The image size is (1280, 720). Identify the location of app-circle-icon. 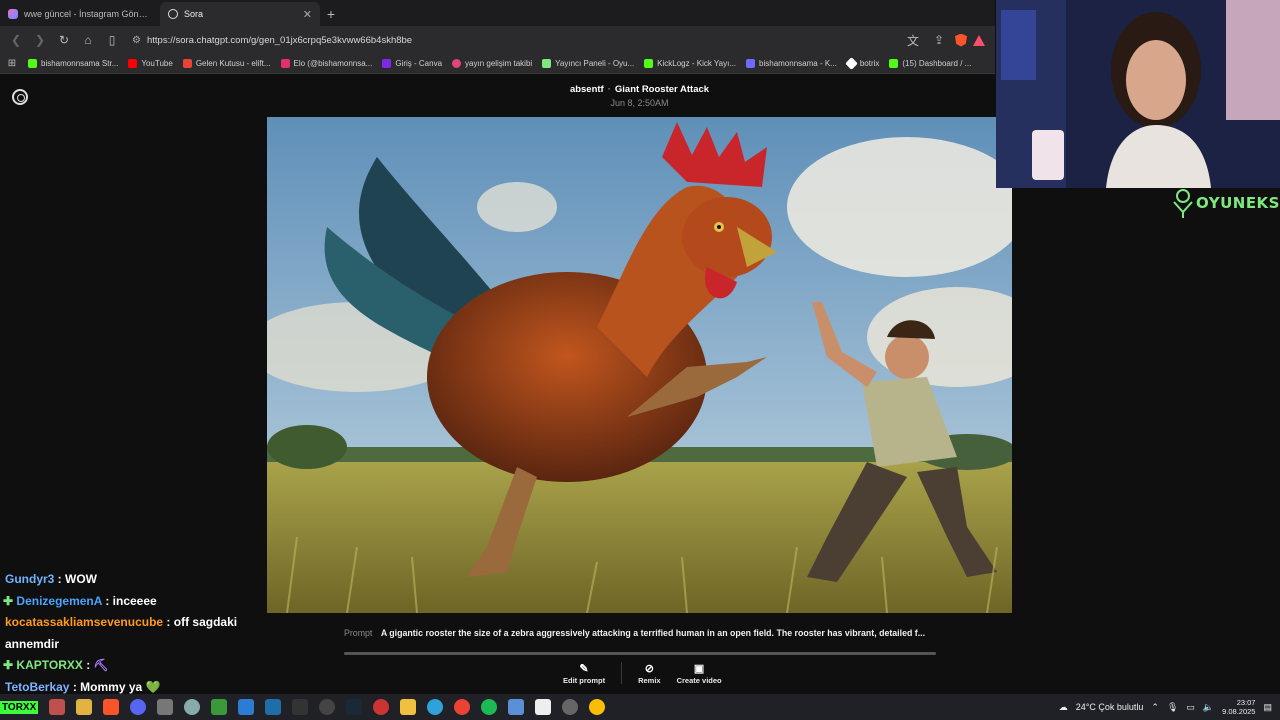
(570, 707).